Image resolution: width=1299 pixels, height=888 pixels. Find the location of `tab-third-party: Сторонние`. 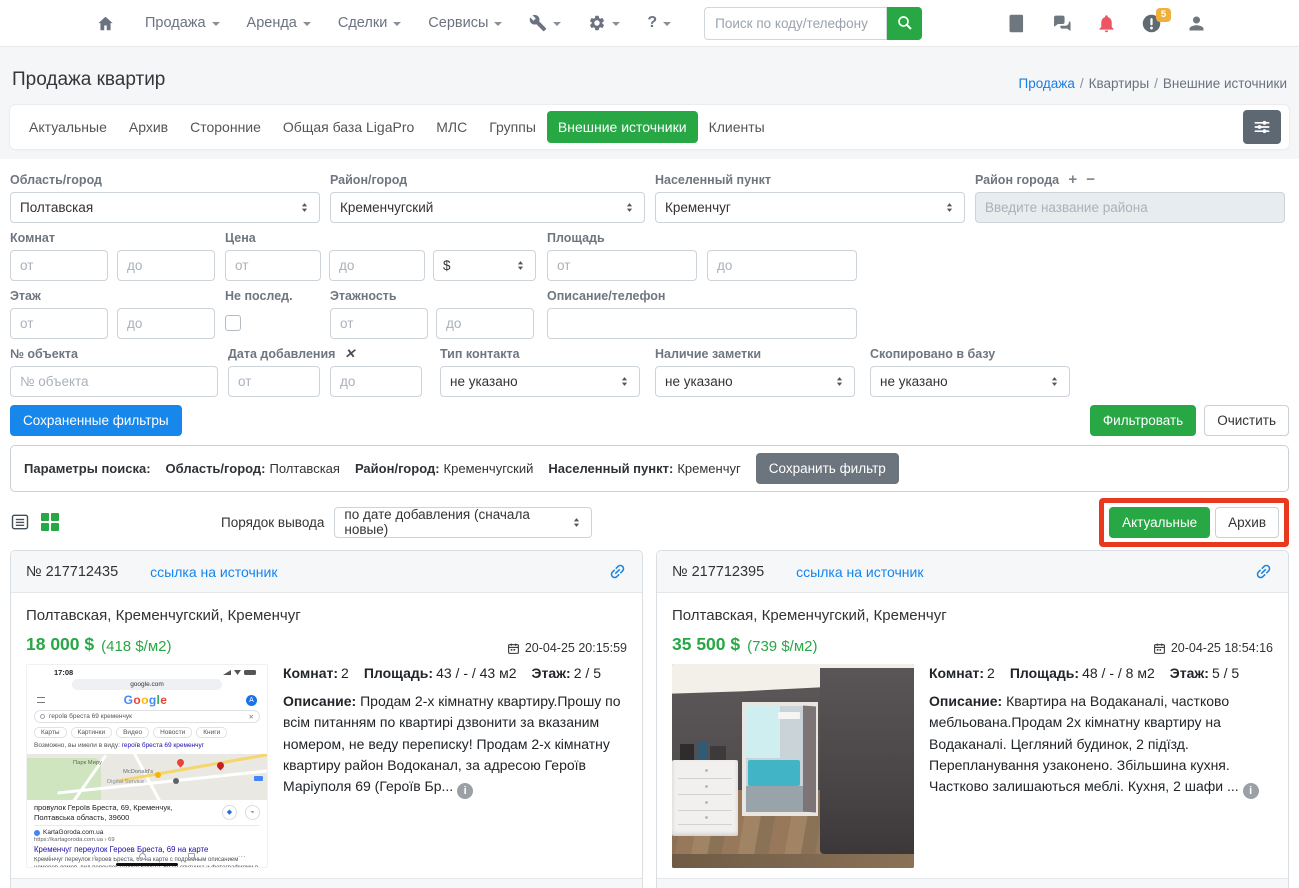

tab-third-party: Сторонние is located at coordinates (225, 127).